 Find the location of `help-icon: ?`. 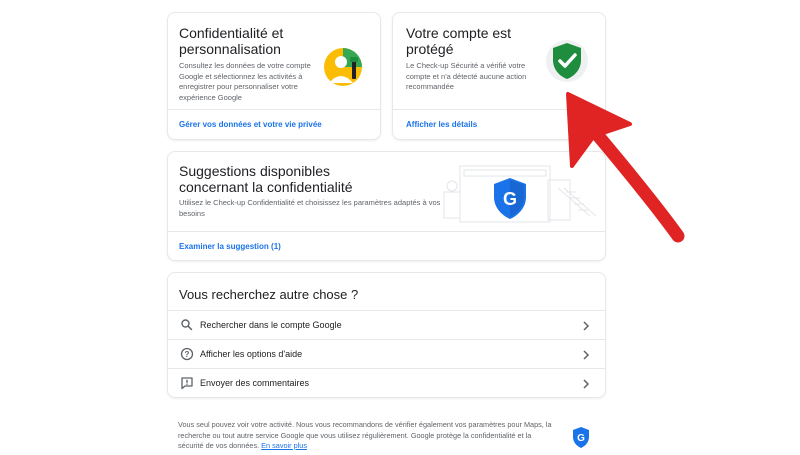

help-icon: ? is located at coordinates (187, 354).